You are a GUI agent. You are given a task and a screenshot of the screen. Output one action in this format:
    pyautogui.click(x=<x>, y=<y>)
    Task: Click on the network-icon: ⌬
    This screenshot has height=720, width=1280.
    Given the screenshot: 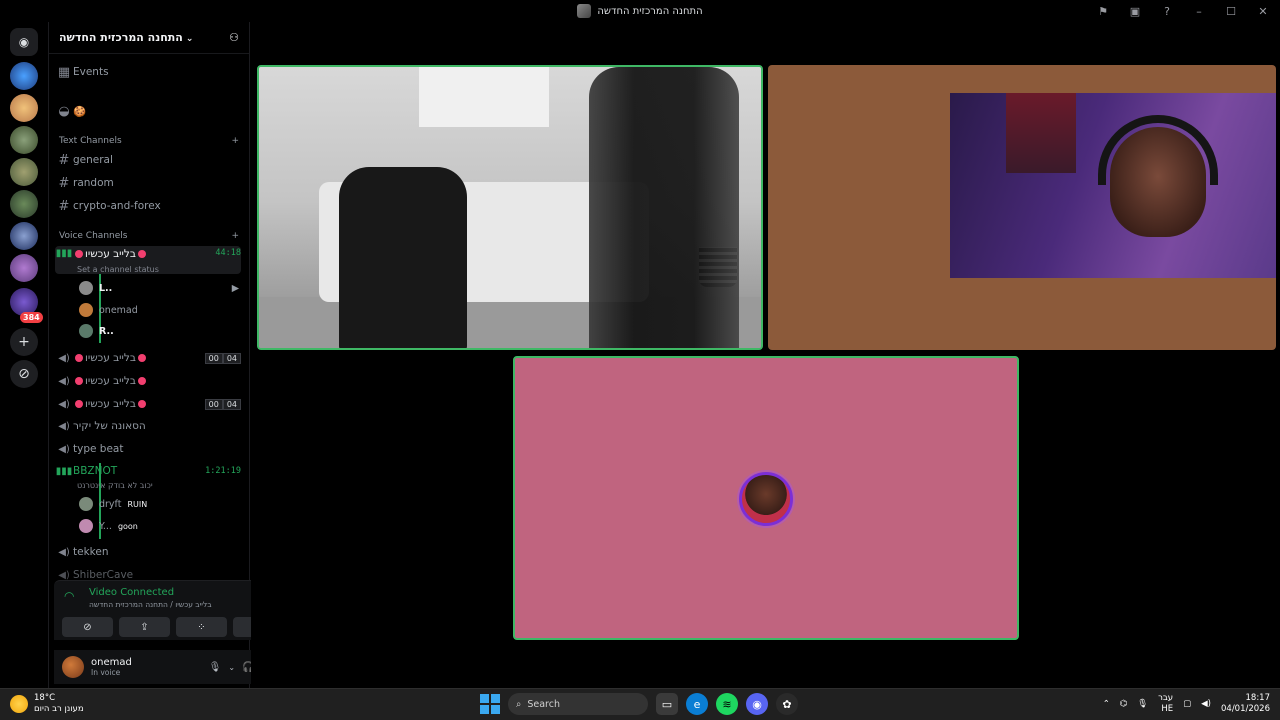 What is the action you would take?
    pyautogui.click(x=1123, y=704)
    